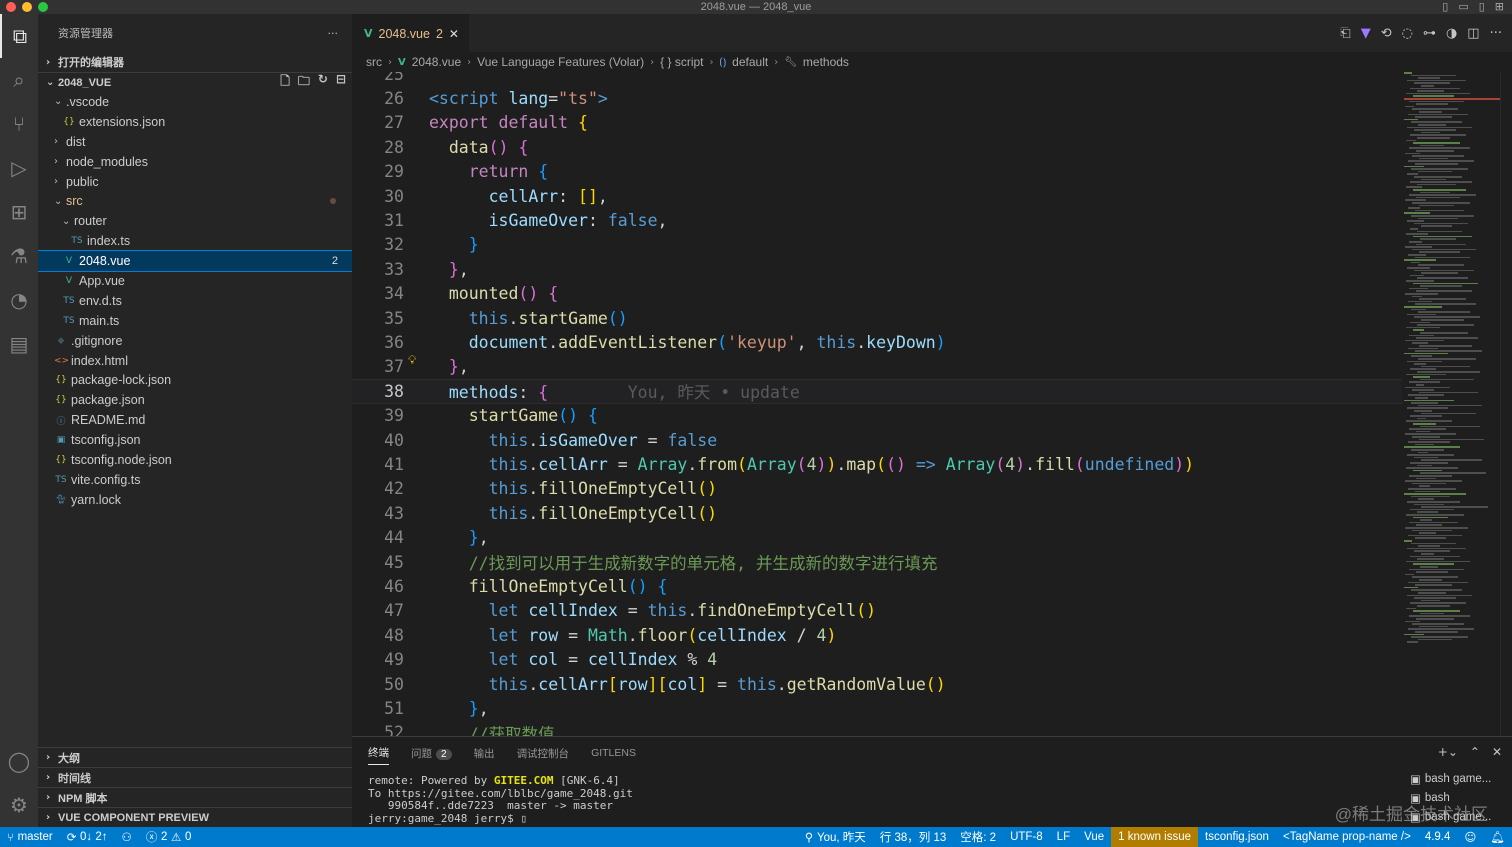 The width and height of the screenshot is (1512, 847). Describe the element at coordinates (1470, 837) in the screenshot. I see `feedback-icon: ☺` at that location.